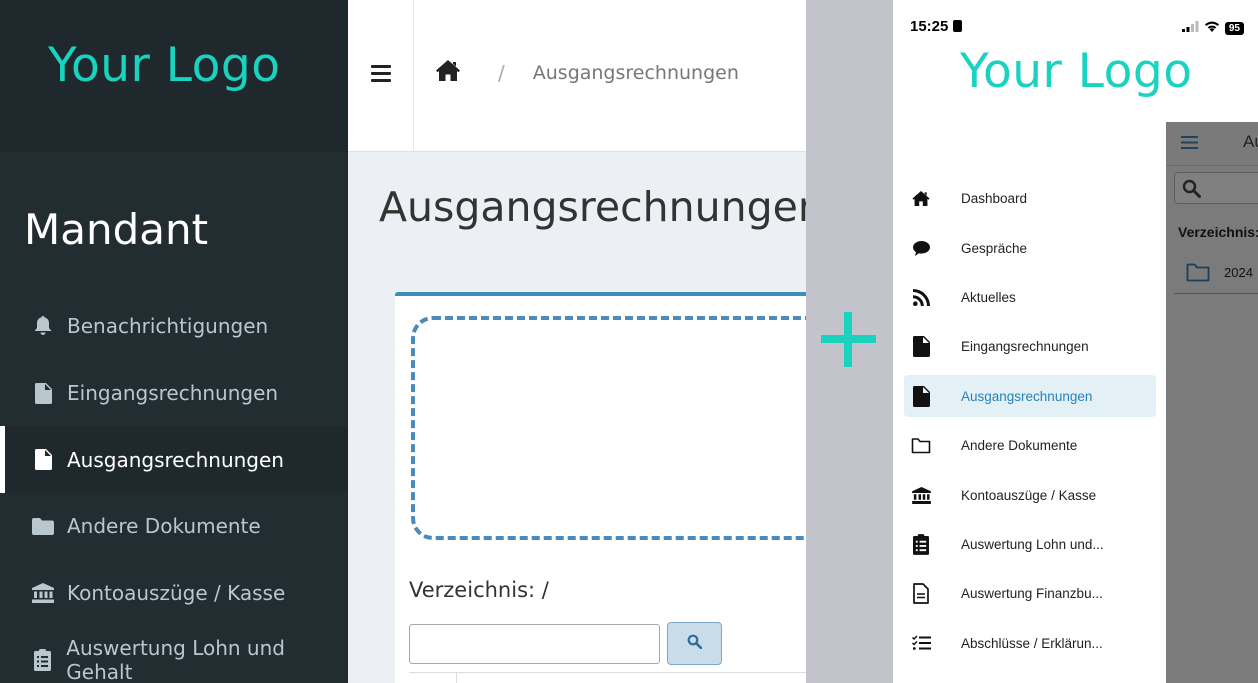 Image resolution: width=1258 pixels, height=683 pixels. What do you see at coordinates (921, 297) in the screenshot?
I see `rss-icon` at bounding box center [921, 297].